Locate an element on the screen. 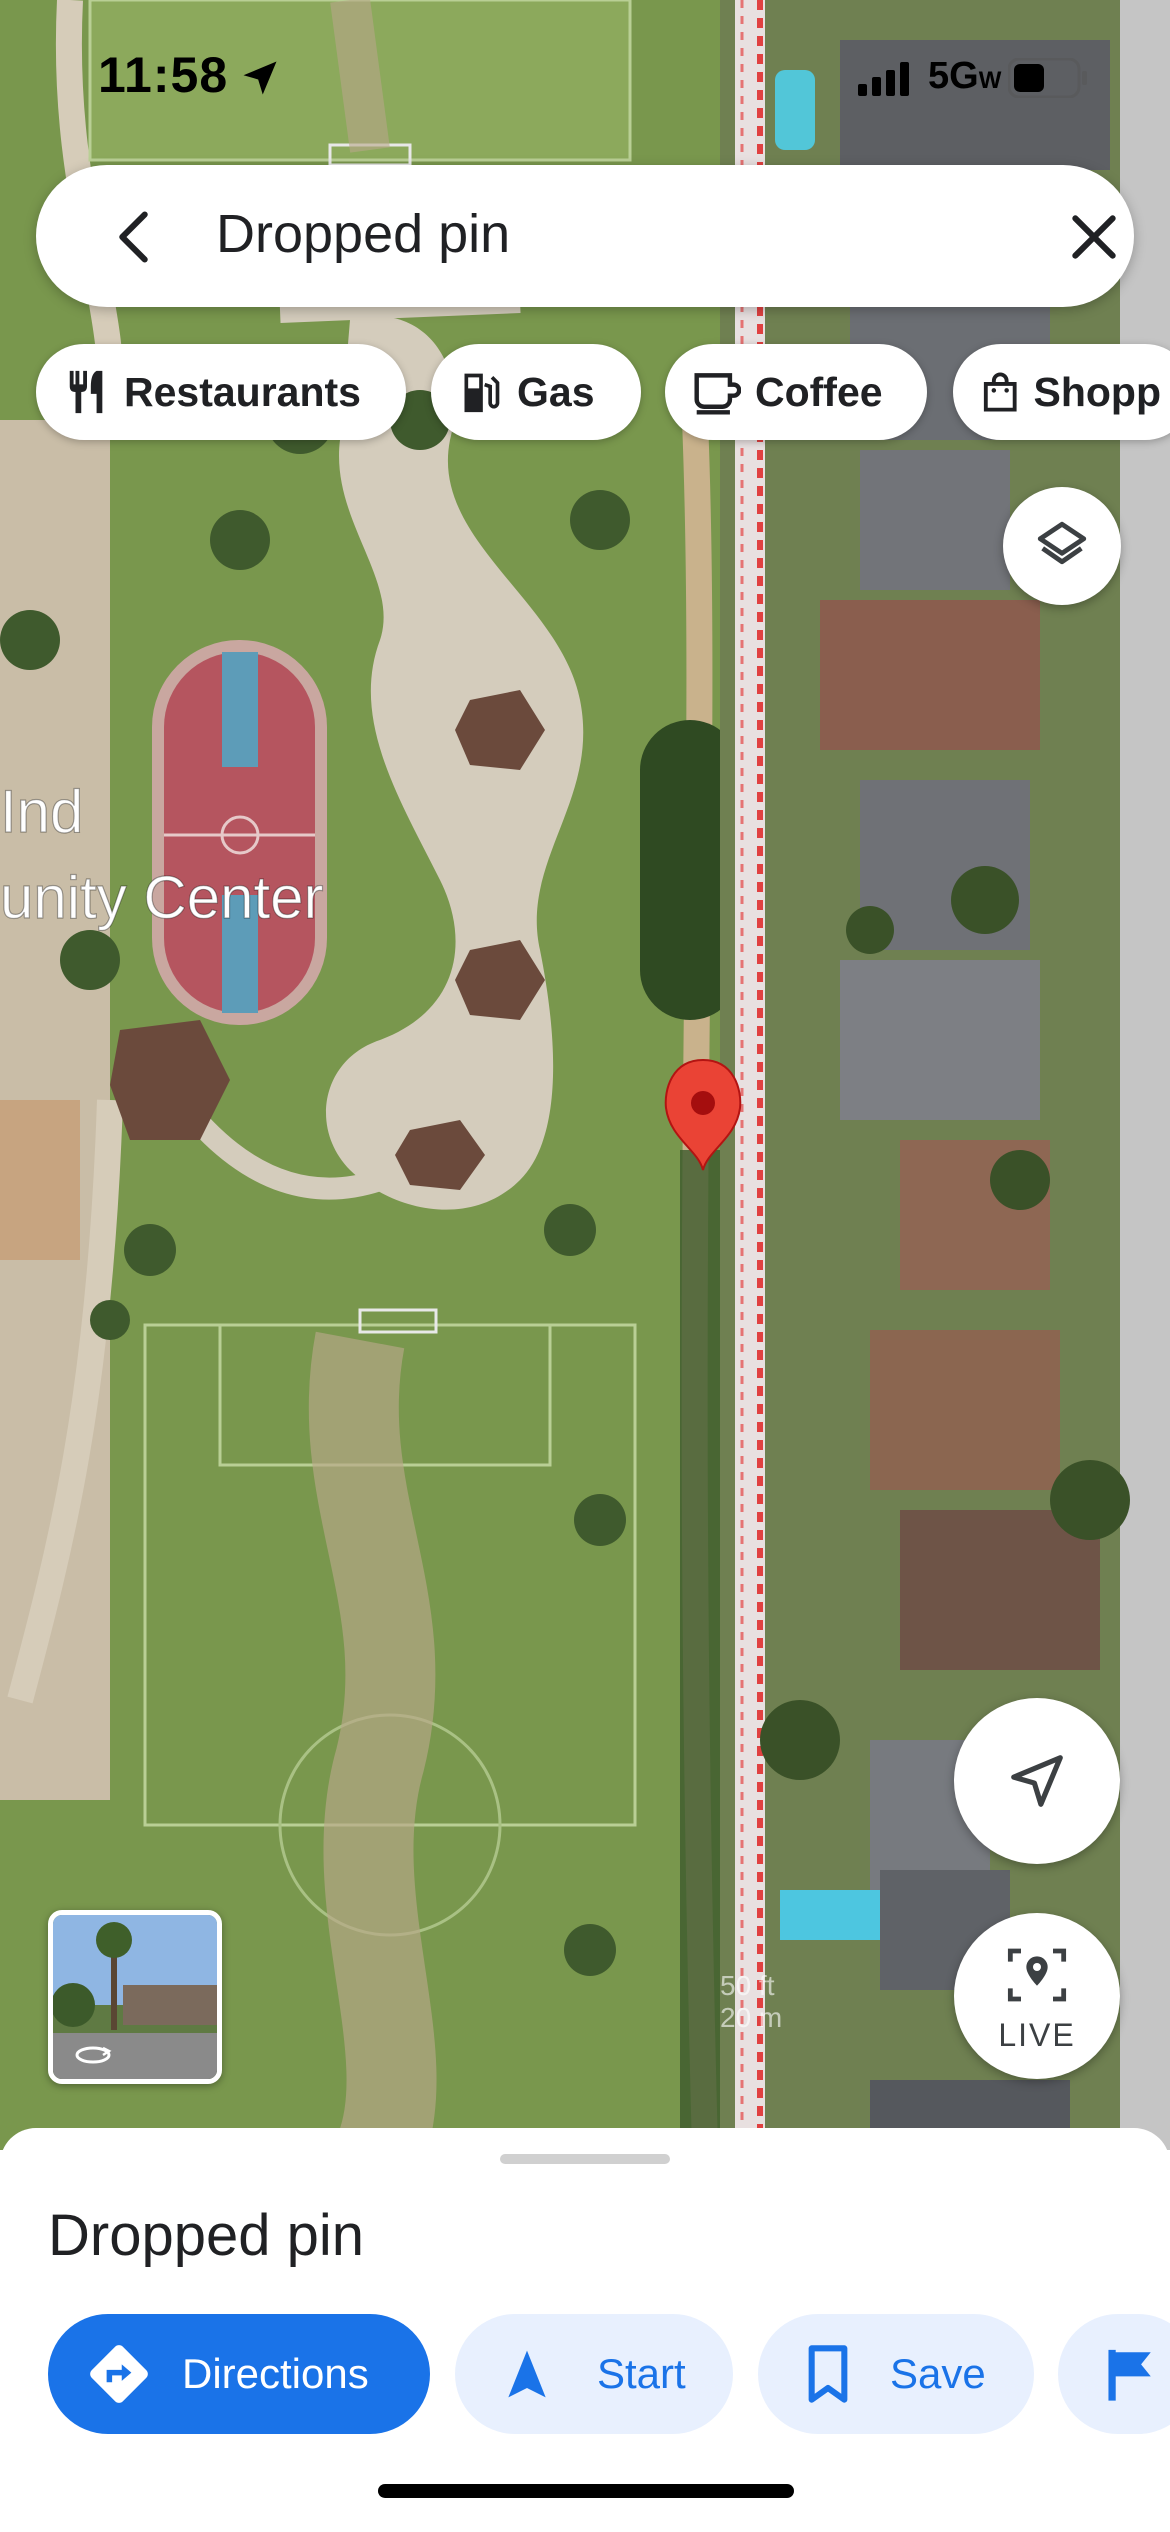 The height and width of the screenshot is (2532, 1170). start-button: Start is located at coordinates (594, 2374).